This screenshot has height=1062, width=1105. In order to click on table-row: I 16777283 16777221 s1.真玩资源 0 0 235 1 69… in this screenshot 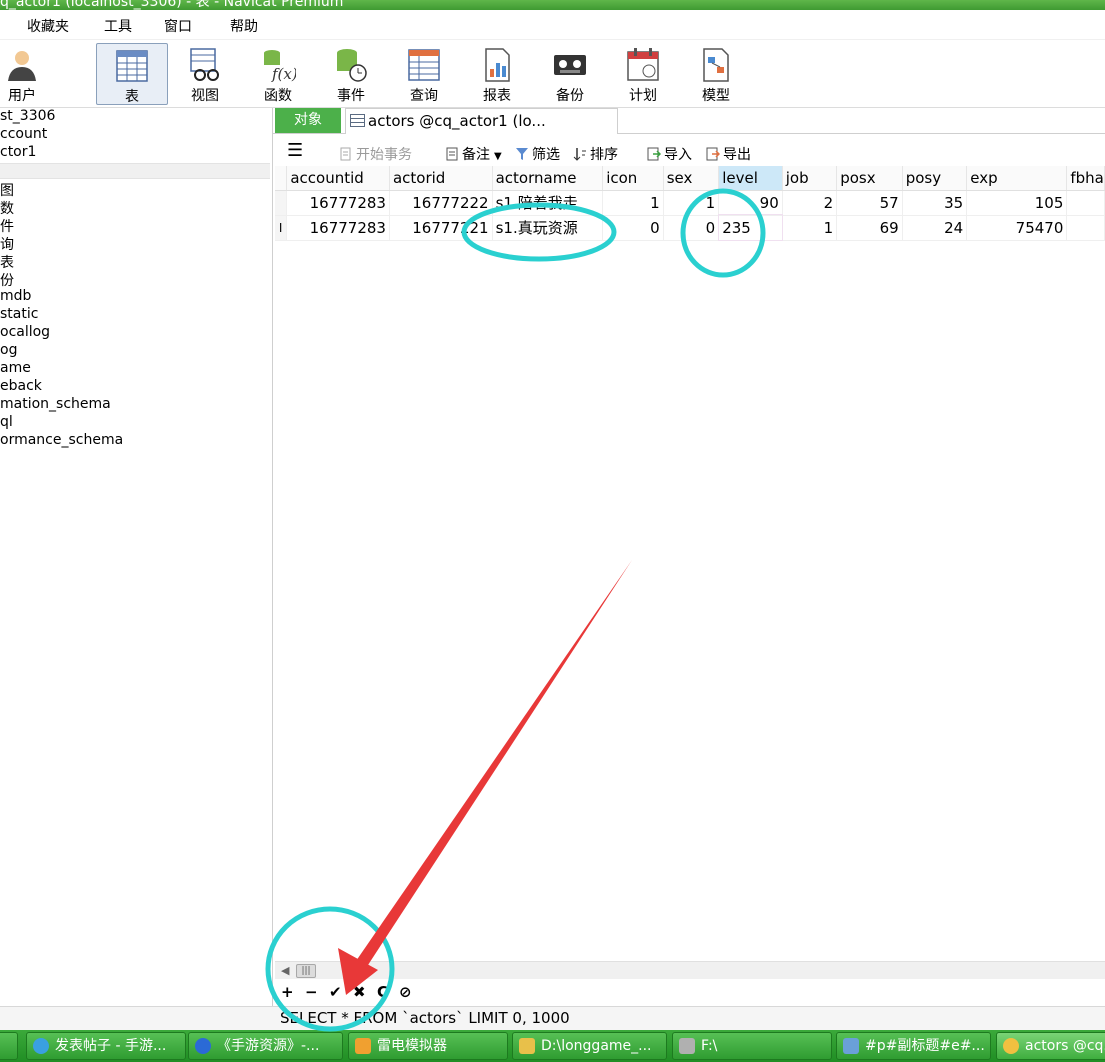, I will do `click(690, 227)`.